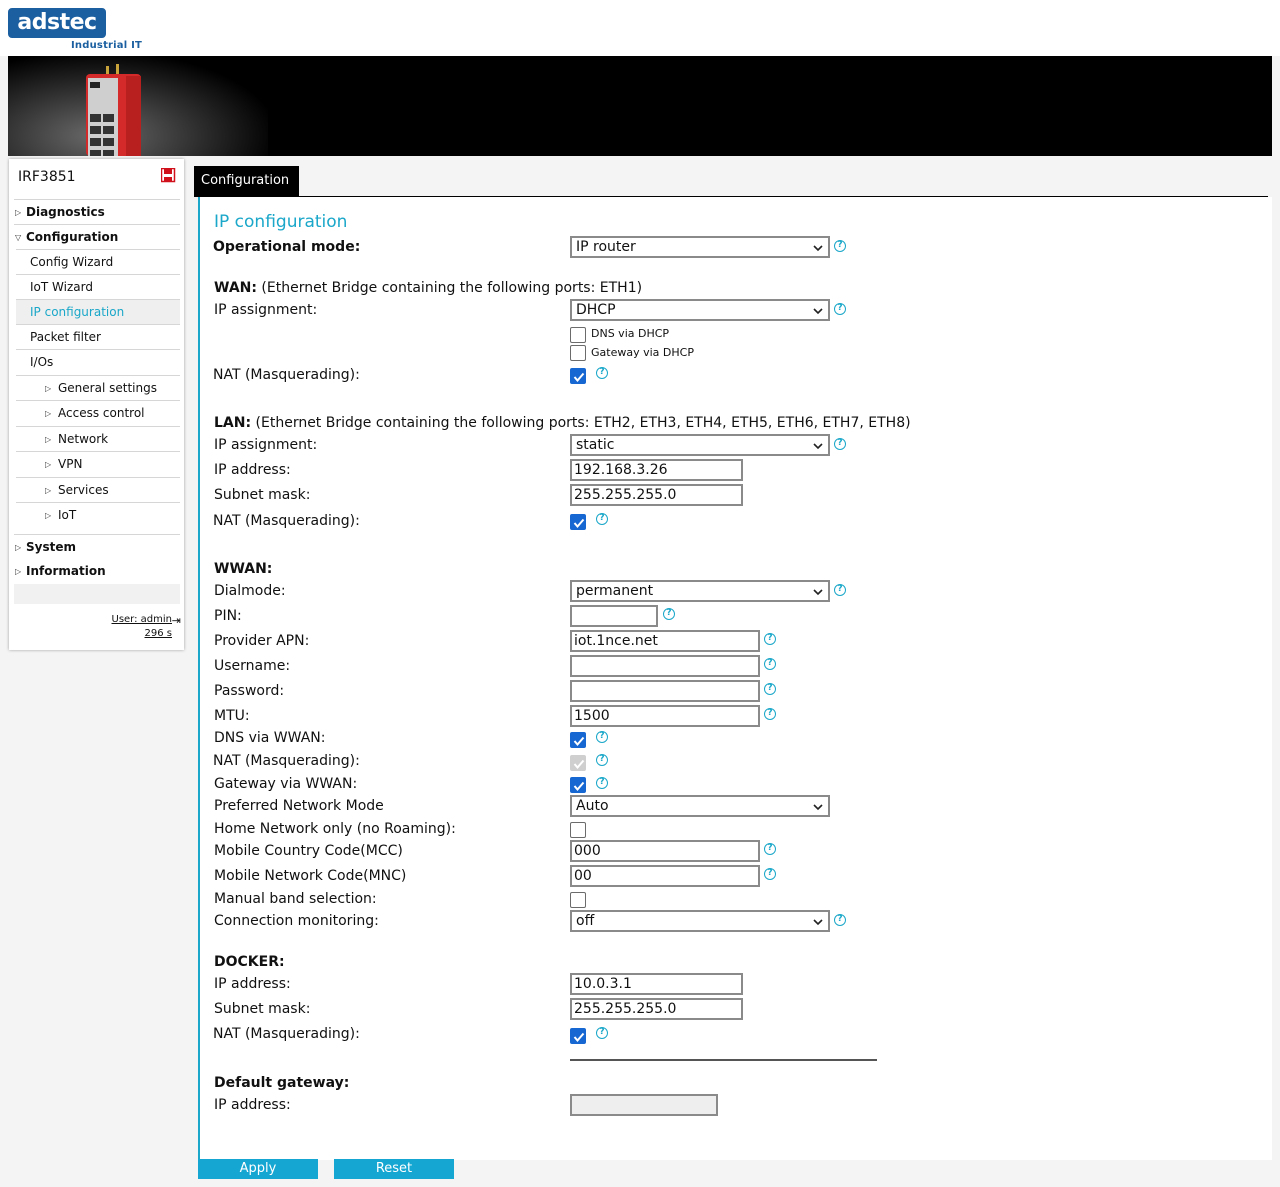  What do you see at coordinates (97, 236) in the screenshot?
I see `sidebar-item-configuration: ▽ Configuration` at bounding box center [97, 236].